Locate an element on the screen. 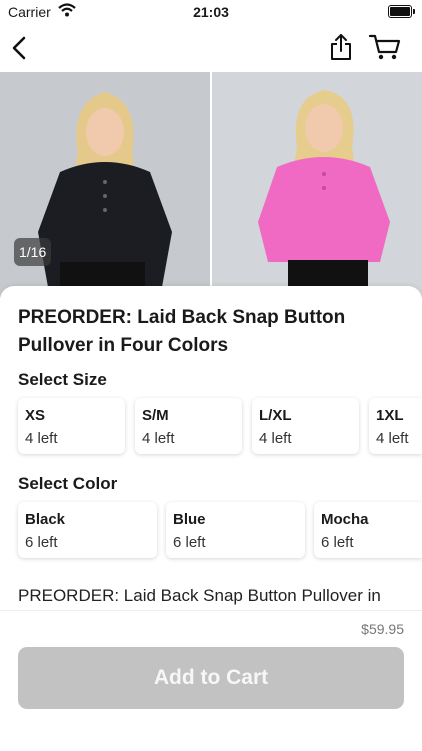 This screenshot has height=751, width=422. size-name: L/XL is located at coordinates (275, 415).